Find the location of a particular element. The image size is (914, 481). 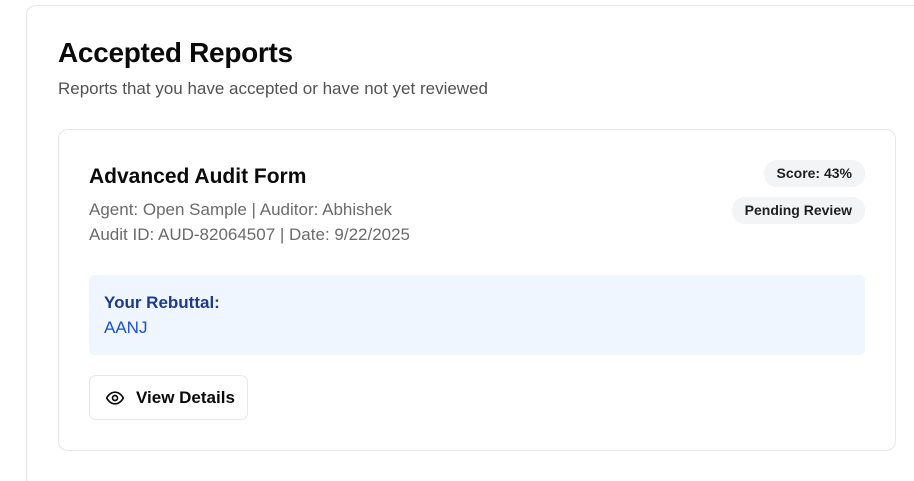

rebuttal-box: Your Rebuttal: AANJ is located at coordinates (477, 315).